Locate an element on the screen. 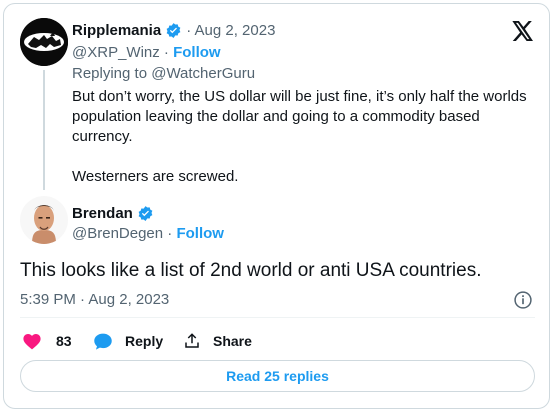 The height and width of the screenshot is (414, 555). reply-button: Reply is located at coordinates (128, 341).